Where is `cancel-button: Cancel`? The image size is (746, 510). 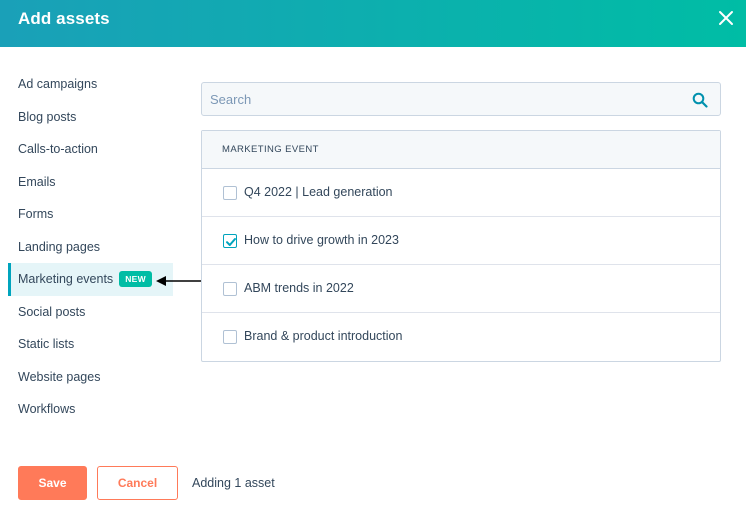 cancel-button: Cancel is located at coordinates (137, 483).